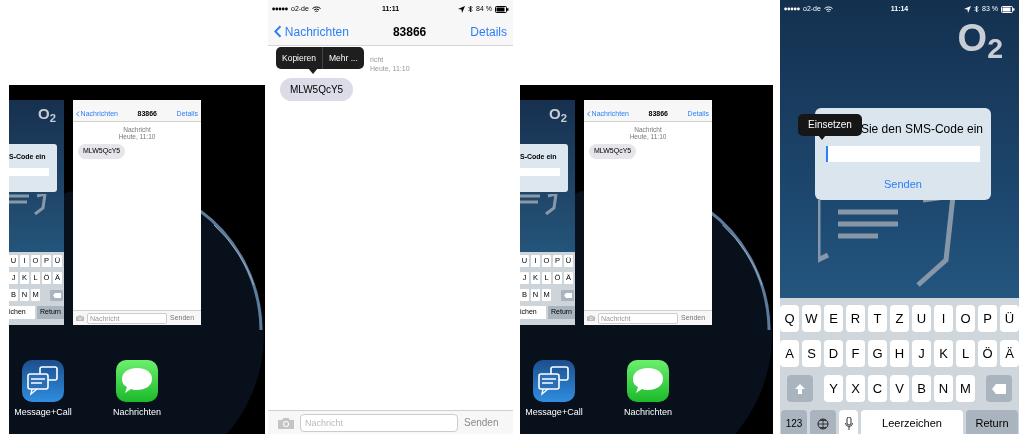 The height and width of the screenshot is (434, 1019). Describe the element at coordinates (943, 318) in the screenshot. I see `keyboard-key: I` at that location.